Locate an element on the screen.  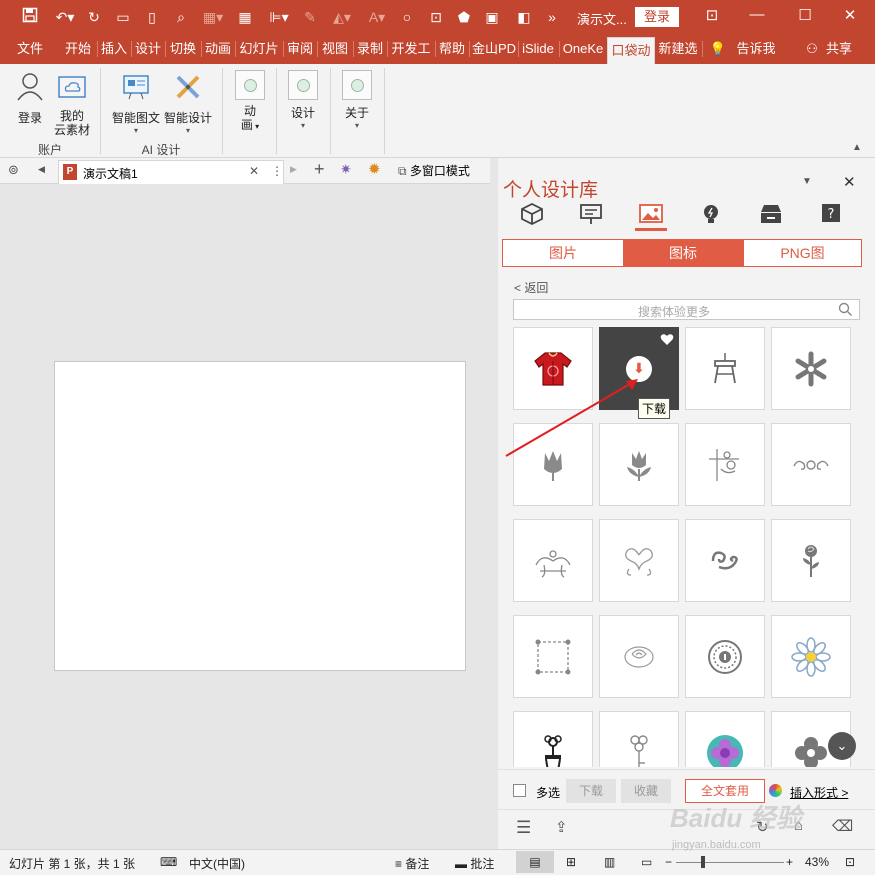
scroll-right-icon: ▶ is located at coordinates (293, 169).